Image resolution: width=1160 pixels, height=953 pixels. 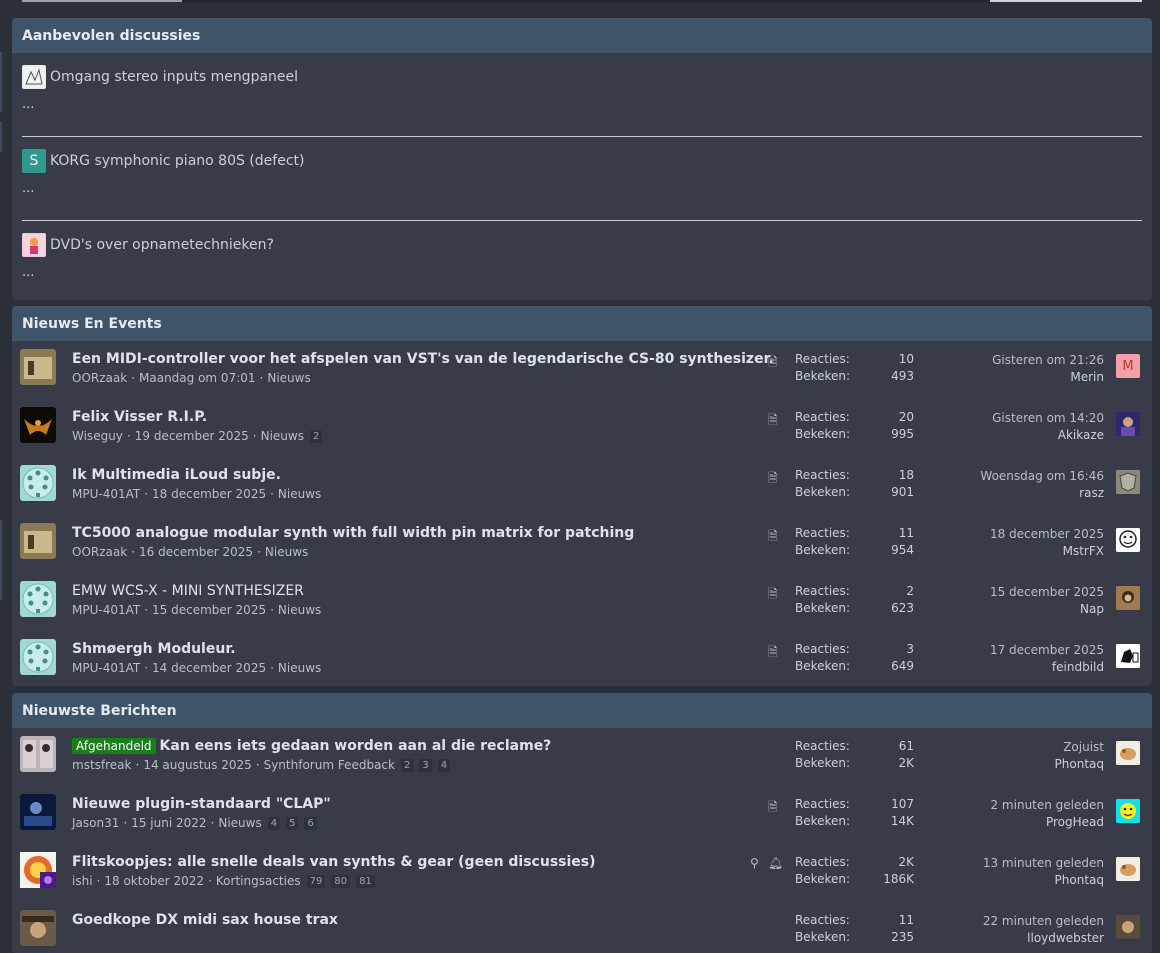 What do you see at coordinates (209, 494) in the screenshot?
I see `thread-date: 18 december 2025` at bounding box center [209, 494].